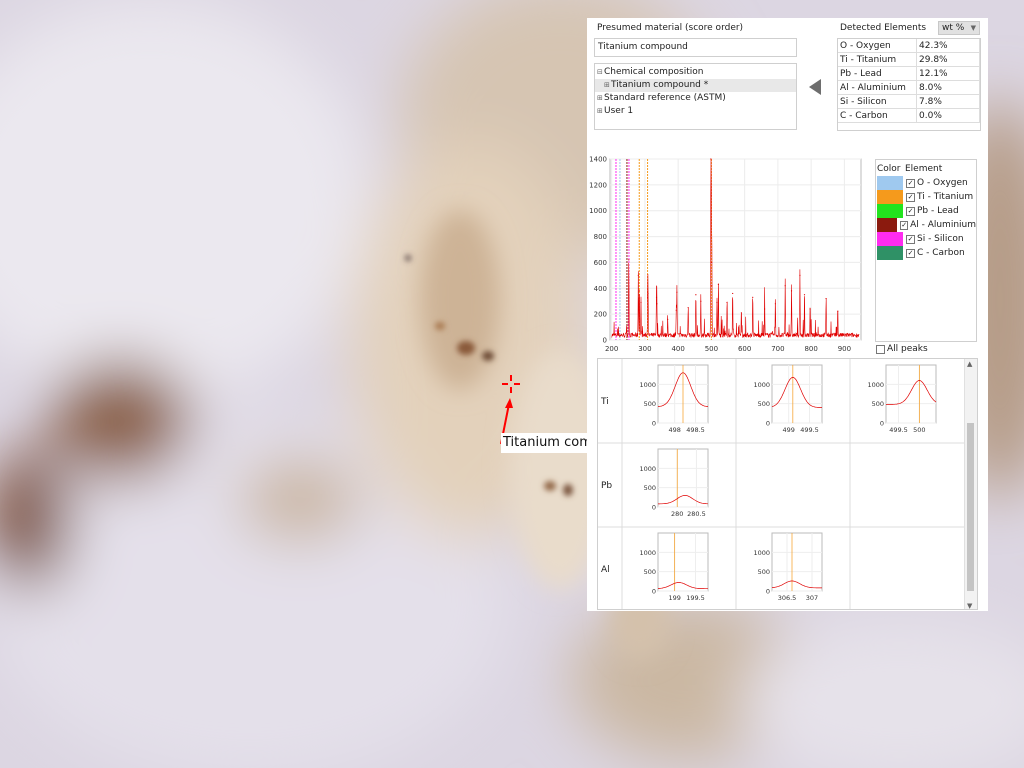  Describe the element at coordinates (812, 598) in the screenshot. I see `peak-x-tick-label: 307` at that location.